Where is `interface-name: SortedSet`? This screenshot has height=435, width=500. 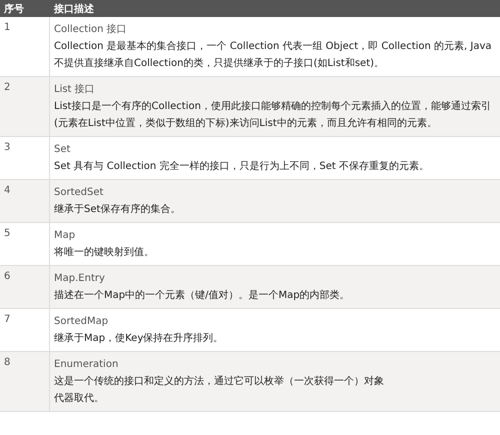
interface-name: SortedSet is located at coordinates (79, 193).